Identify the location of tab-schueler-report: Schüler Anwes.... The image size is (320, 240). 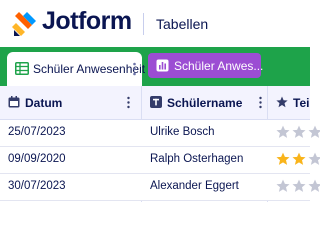
(206, 65).